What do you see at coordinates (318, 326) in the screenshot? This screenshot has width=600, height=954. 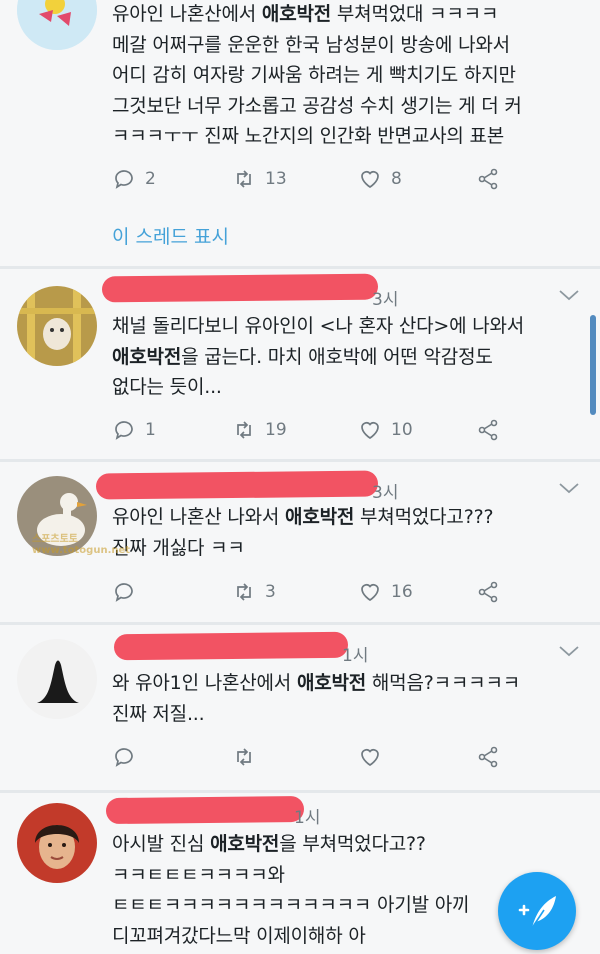 I see `tweet-line: 채널 돌리다보니 유아인이 <나 혼자 산다>에 나와서` at bounding box center [318, 326].